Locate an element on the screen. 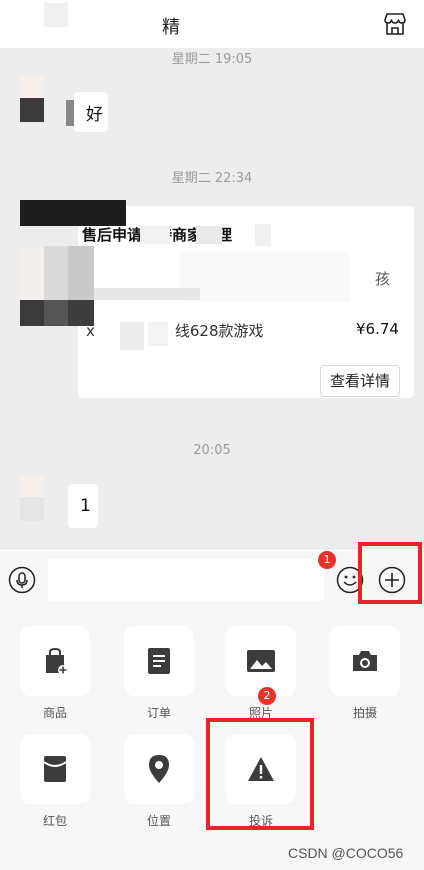  step-badge: 2 is located at coordinates (267, 696).